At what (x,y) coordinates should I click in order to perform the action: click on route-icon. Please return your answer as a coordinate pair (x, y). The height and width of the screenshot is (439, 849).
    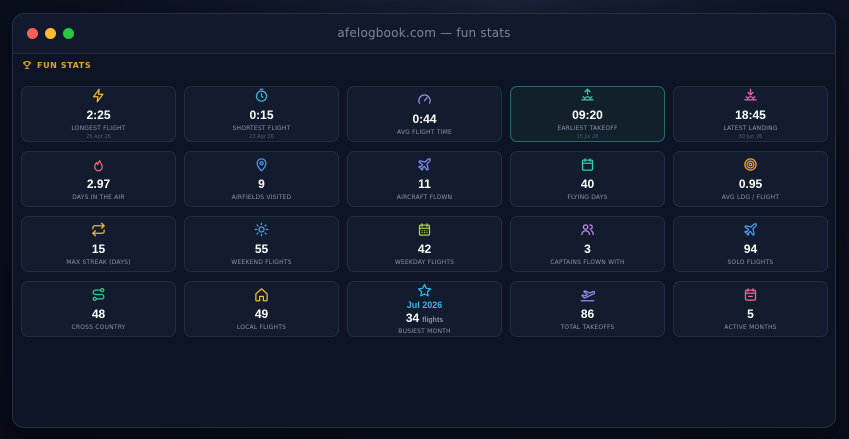
    Looking at the image, I should click on (98, 294).